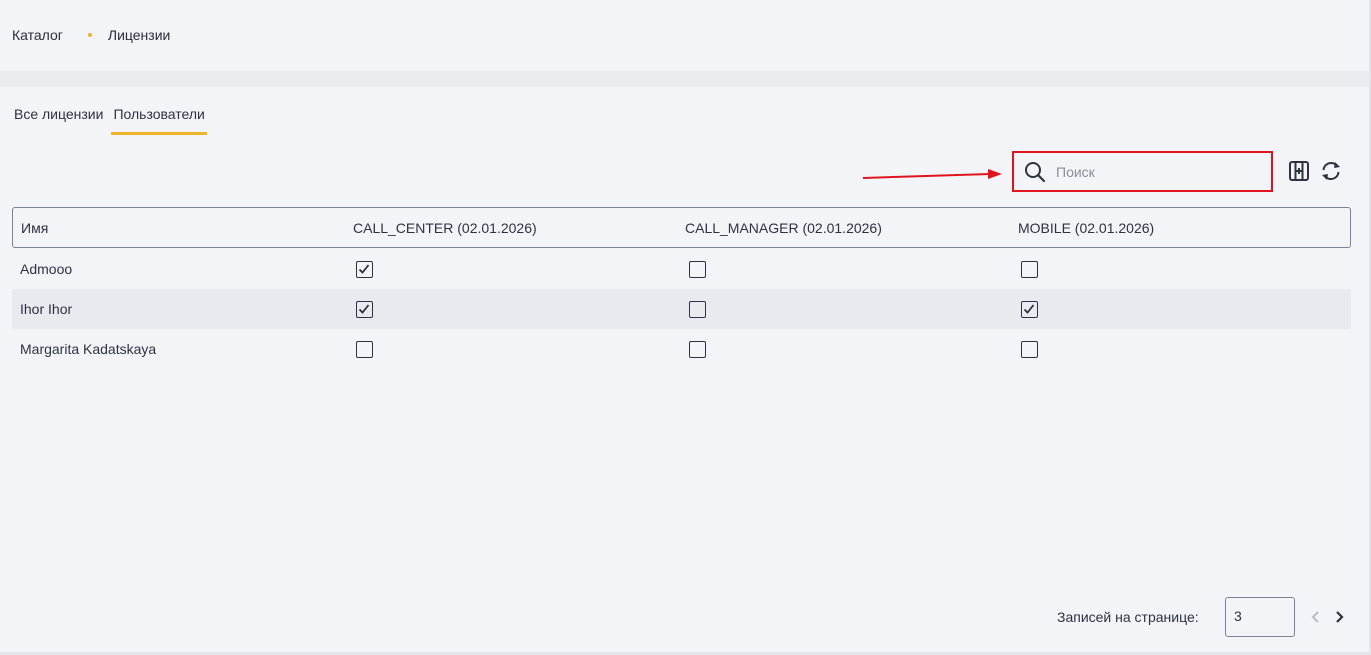 The height and width of the screenshot is (655, 1371). I want to click on breadcrumb-separator-dot, so click(89, 35).